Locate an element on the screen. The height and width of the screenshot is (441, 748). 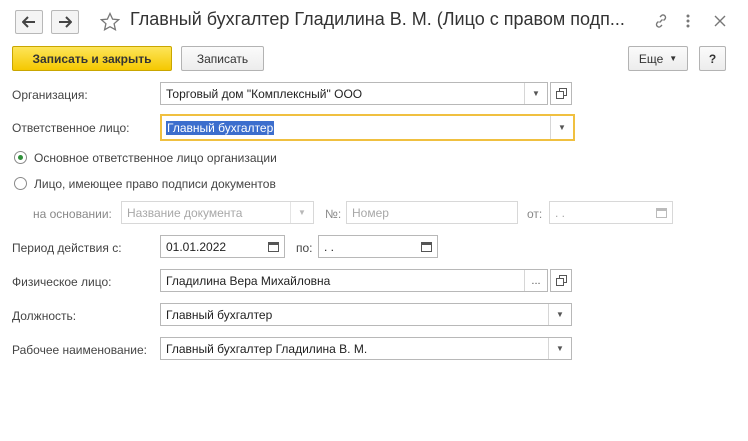
work-name-field: Главный бухгалтер Гладилина В. М. ▼ is located at coordinates (366, 348).